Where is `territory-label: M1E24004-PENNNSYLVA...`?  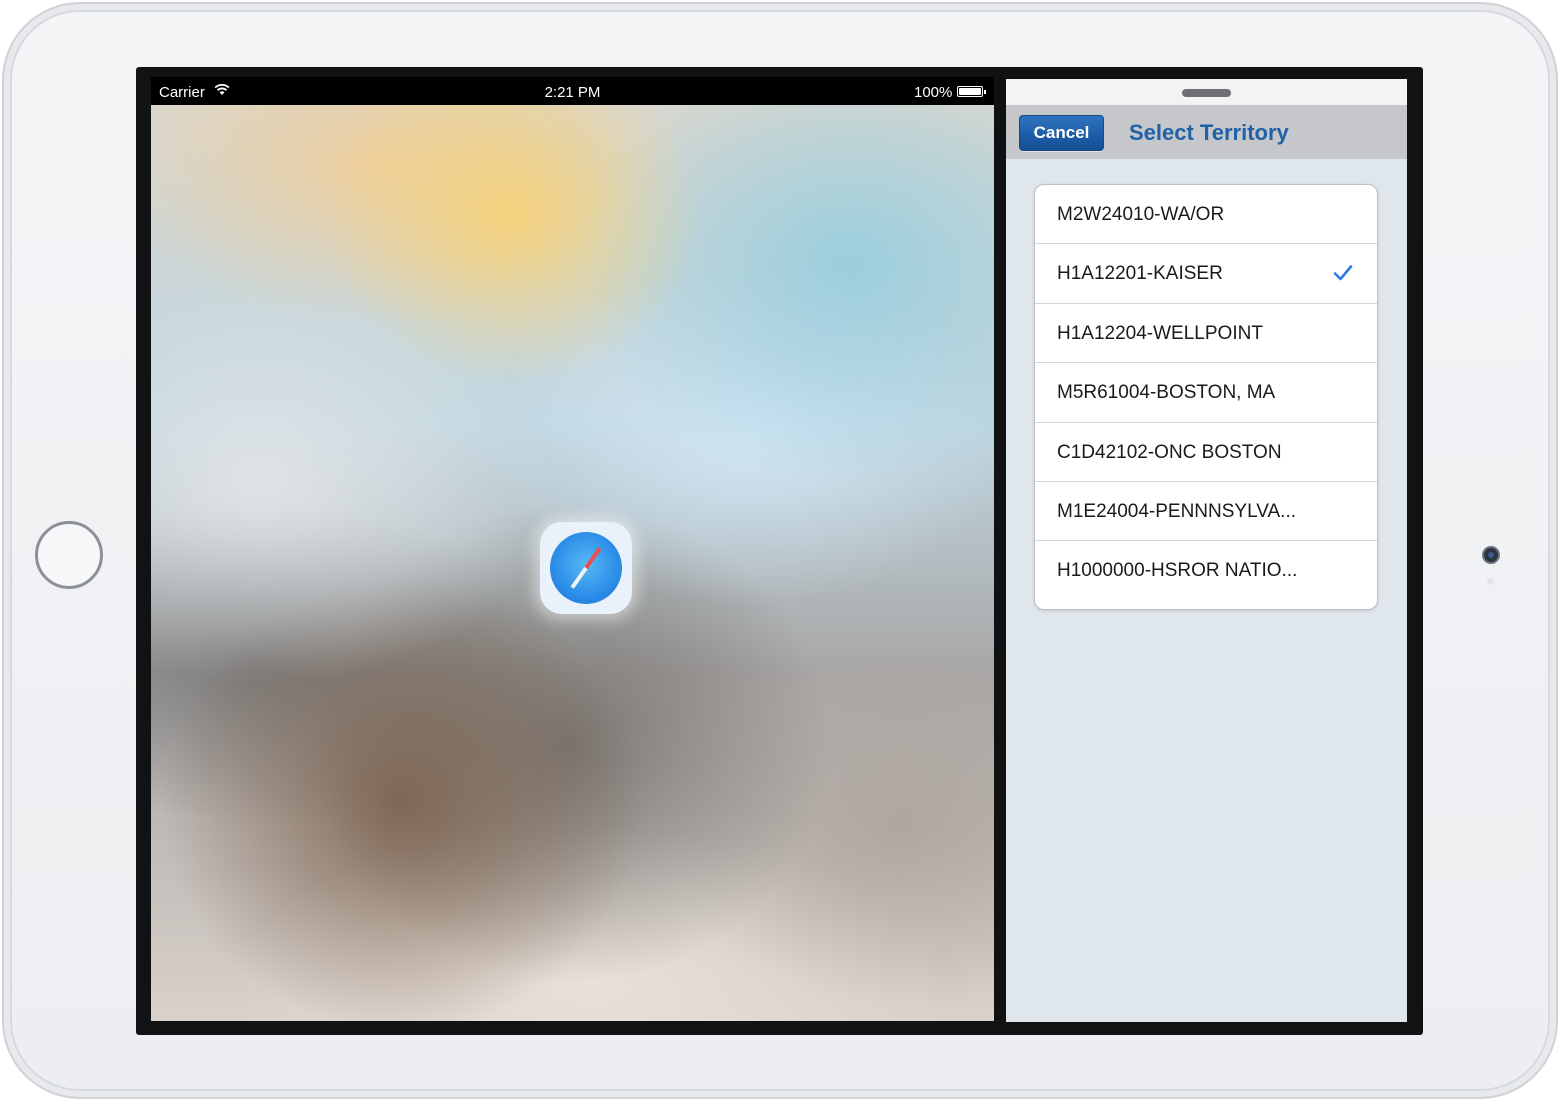 territory-label: M1E24004-PENNNSYLVA... is located at coordinates (1177, 511).